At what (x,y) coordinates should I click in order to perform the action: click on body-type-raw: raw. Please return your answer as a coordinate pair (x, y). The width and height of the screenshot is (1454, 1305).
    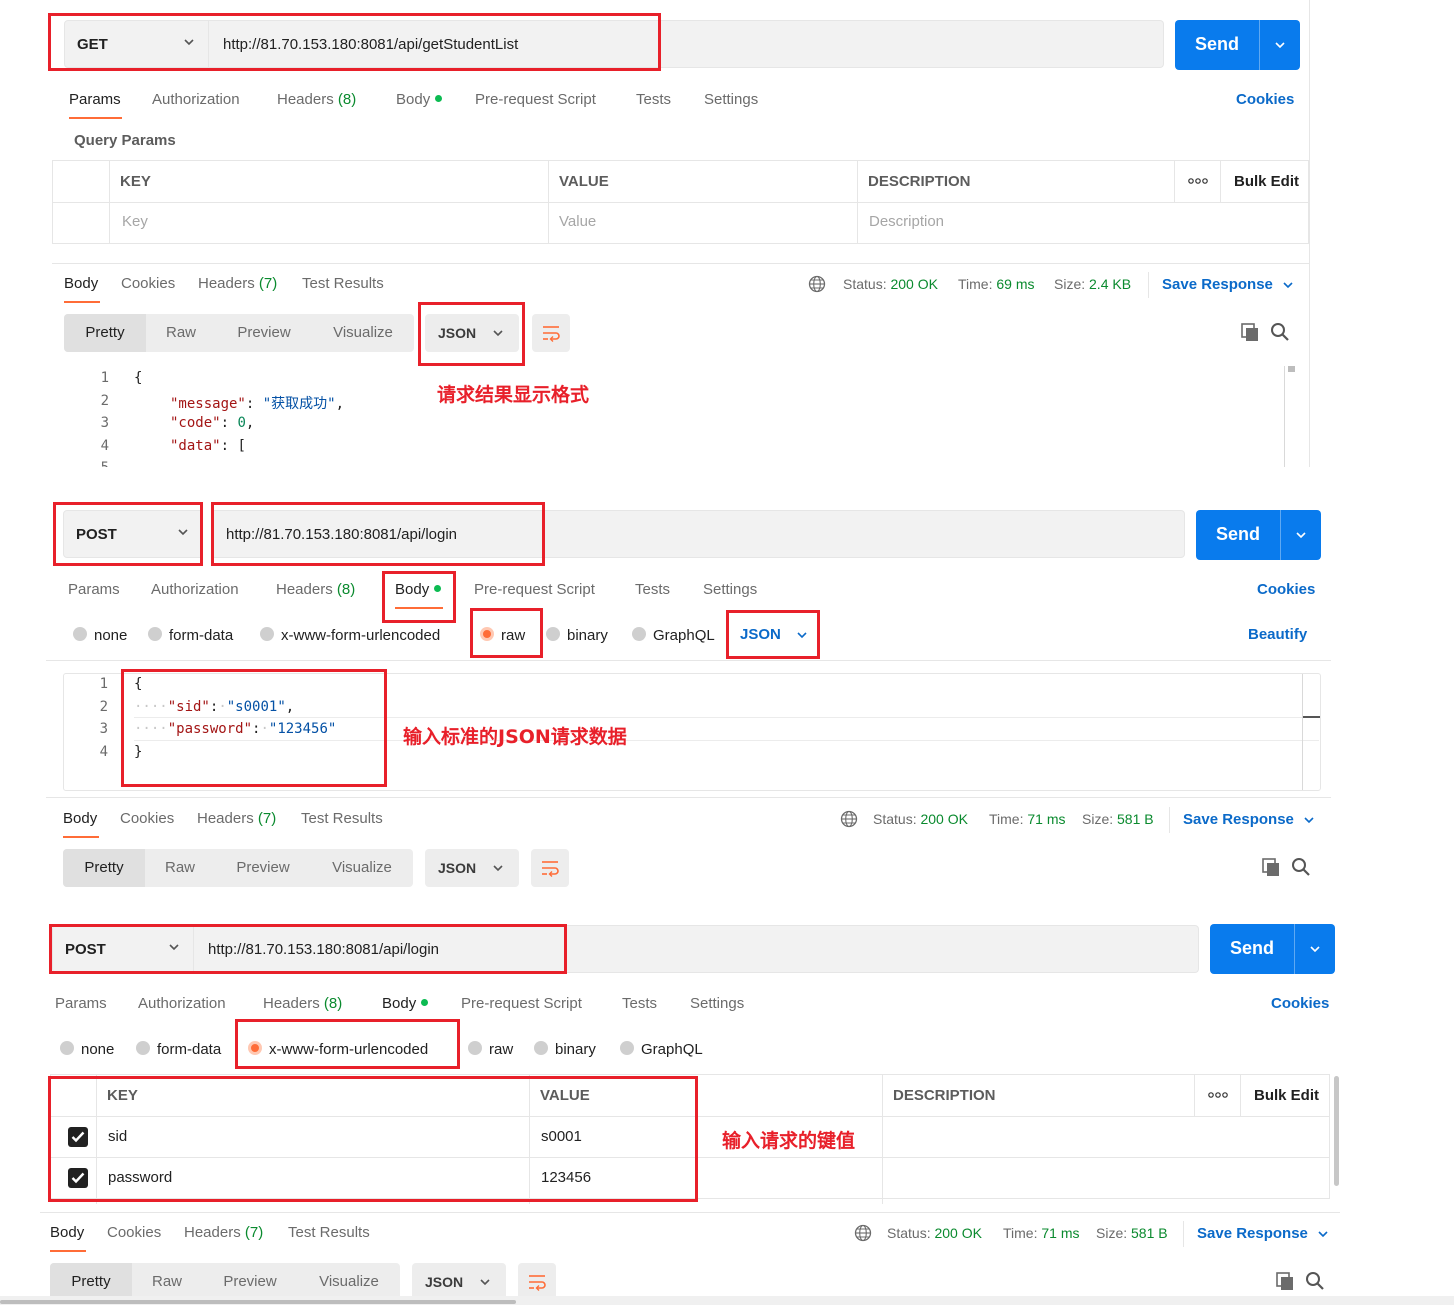
    Looking at the image, I should click on (490, 1049).